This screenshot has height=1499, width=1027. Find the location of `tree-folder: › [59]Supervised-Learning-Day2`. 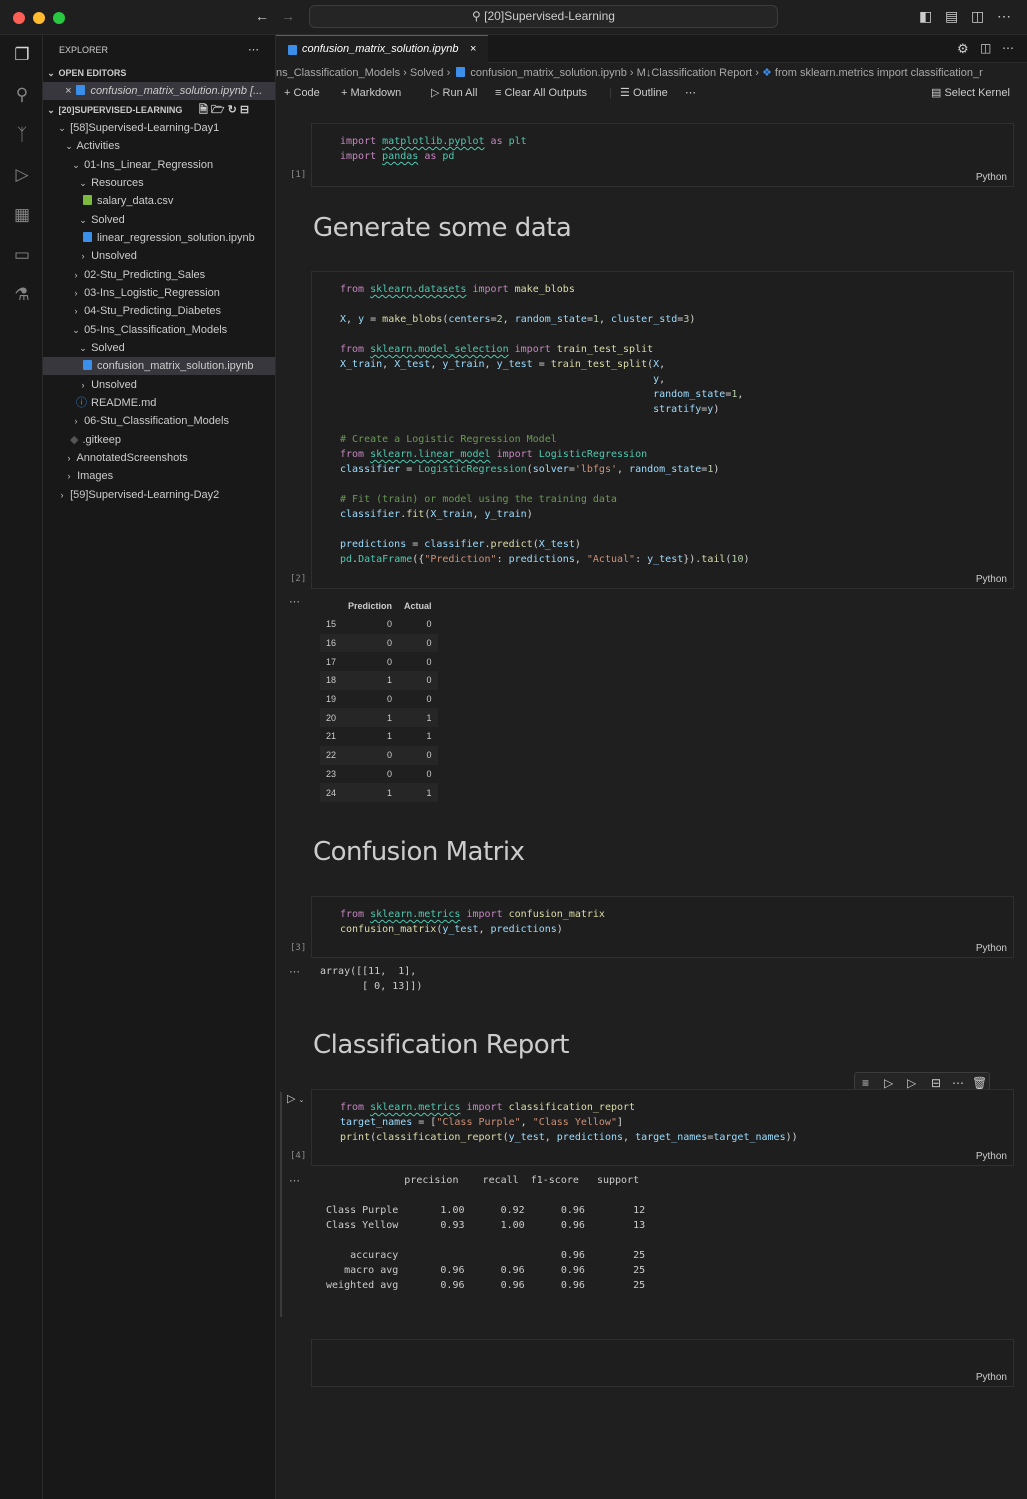

tree-folder: › [59]Supervised-Learning-Day2 is located at coordinates (159, 495).